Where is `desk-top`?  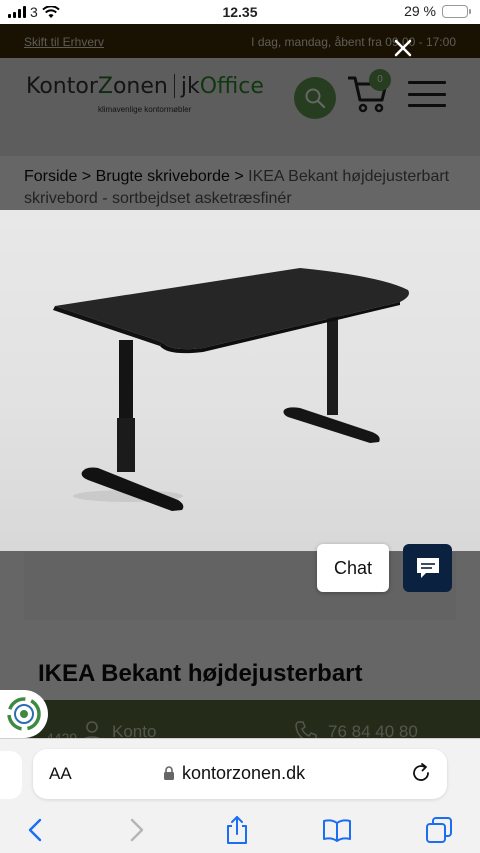 desk-top is located at coordinates (232, 309).